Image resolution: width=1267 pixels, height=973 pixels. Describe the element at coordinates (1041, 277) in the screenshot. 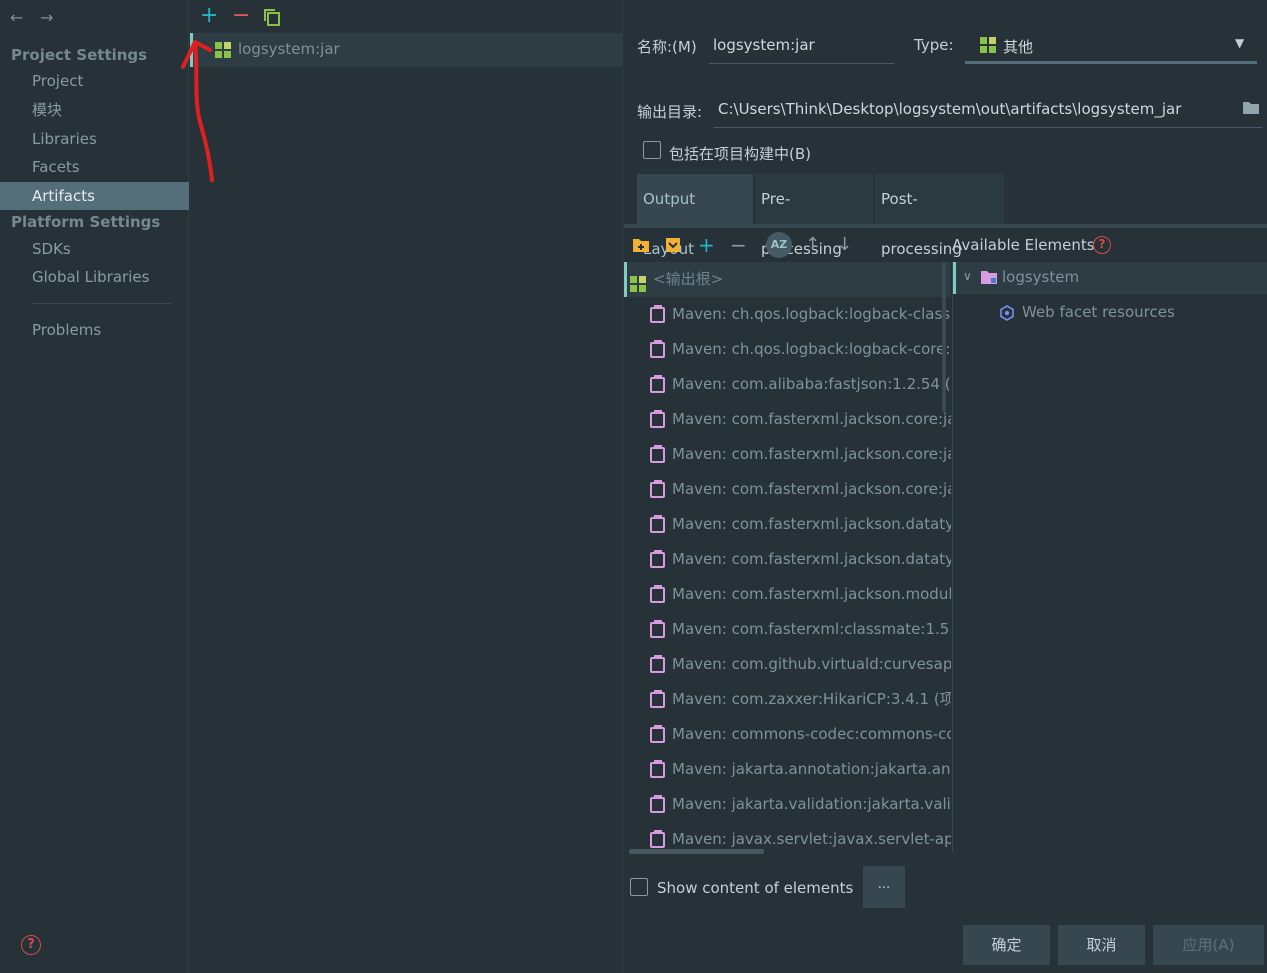

I see `available-root-label: logsystem` at that location.